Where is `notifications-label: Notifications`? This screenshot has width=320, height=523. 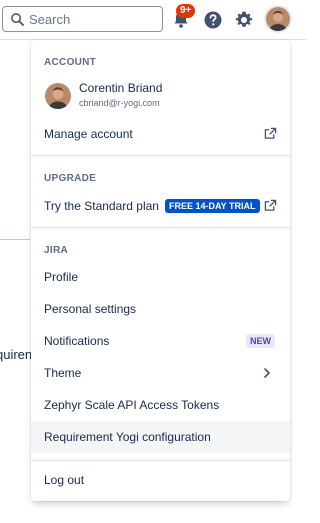 notifications-label: Notifications is located at coordinates (77, 341).